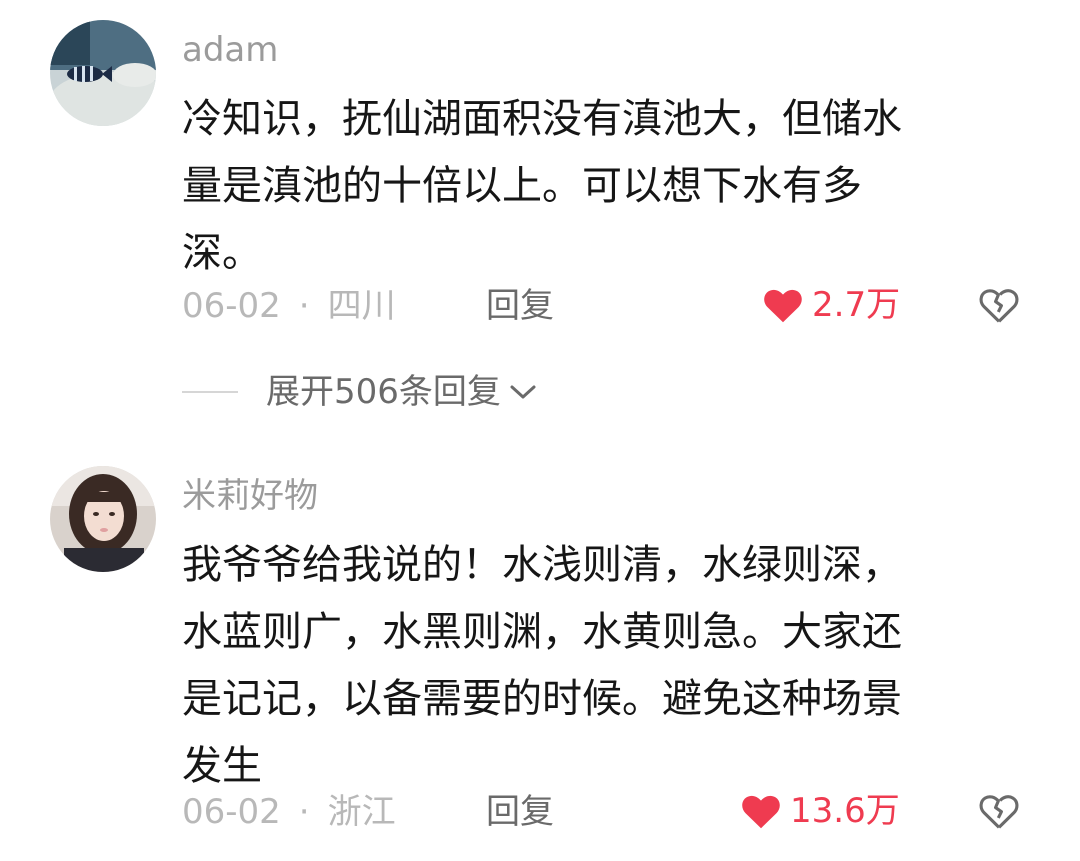 The image size is (1080, 861). What do you see at coordinates (361, 812) in the screenshot?
I see `comment-location: 浙江` at bounding box center [361, 812].